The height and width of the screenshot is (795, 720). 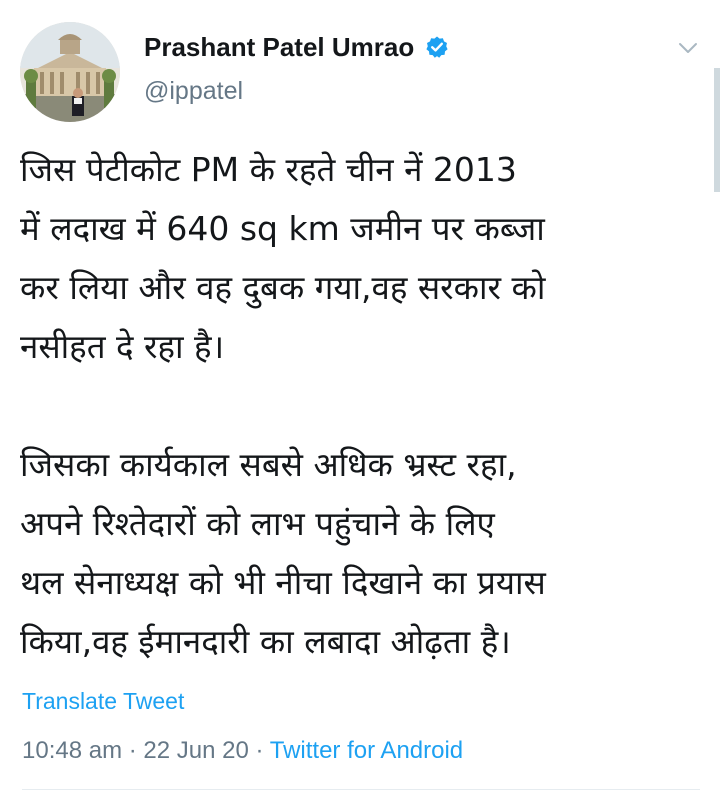 I want to click on tweet-text-line: किया,वह ईमानदारी का लबादा ओढ़ता है।, so click(x=265, y=641).